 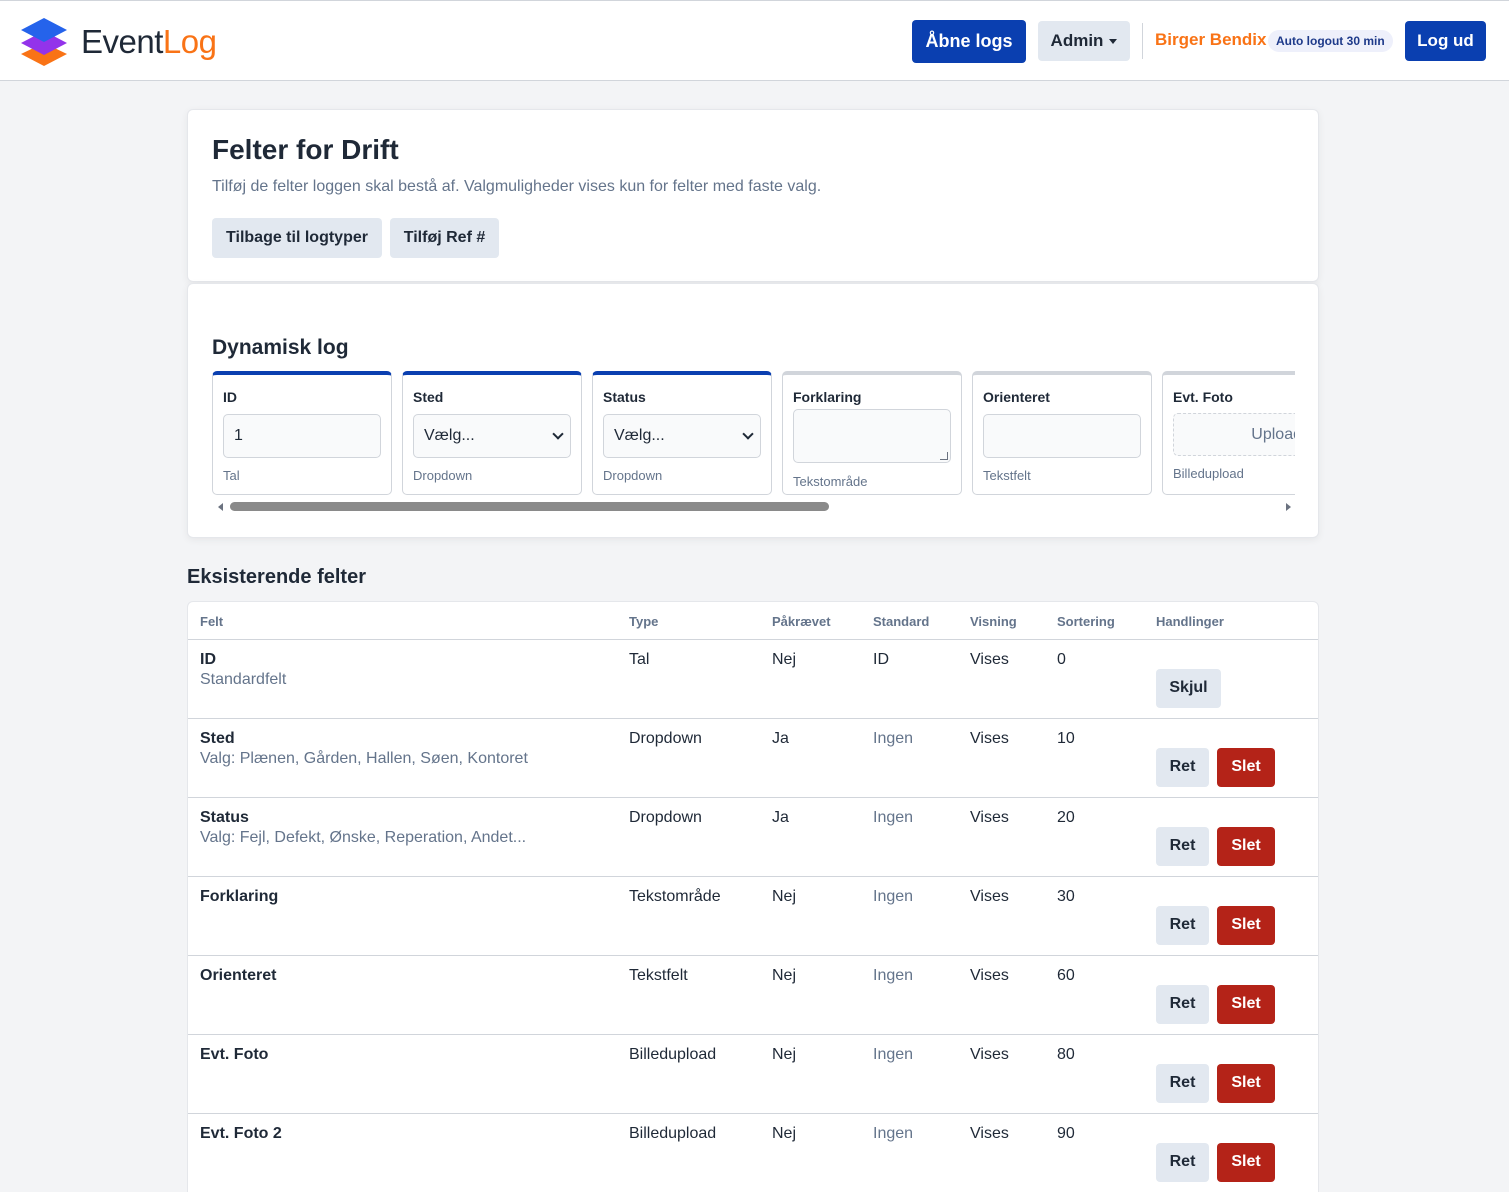 I want to click on field-name: Evt. Foto, so click(x=234, y=1054).